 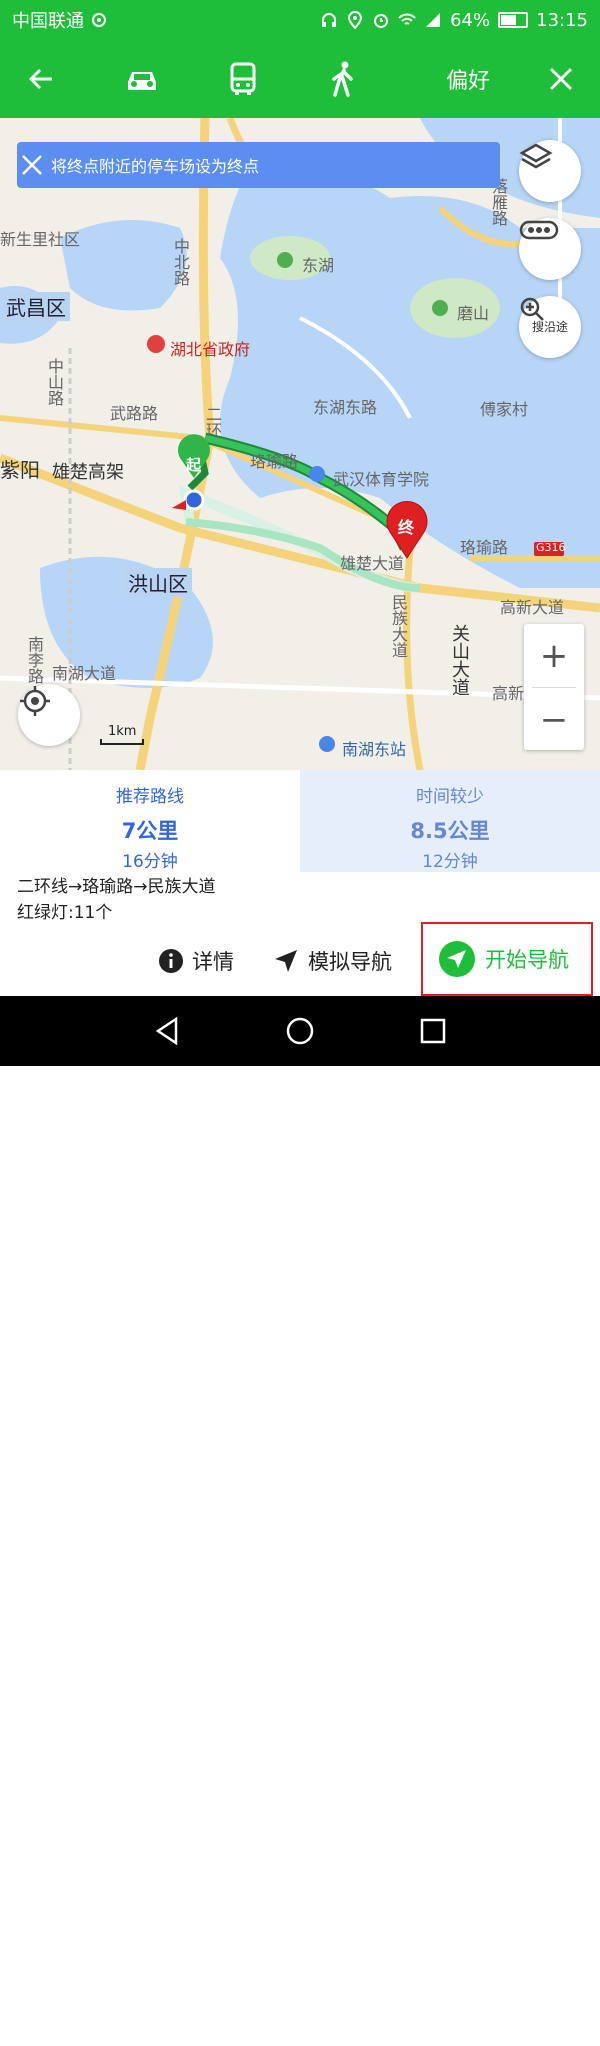 I want to click on road-label-erhuan: 二环, so click(x=212, y=422).